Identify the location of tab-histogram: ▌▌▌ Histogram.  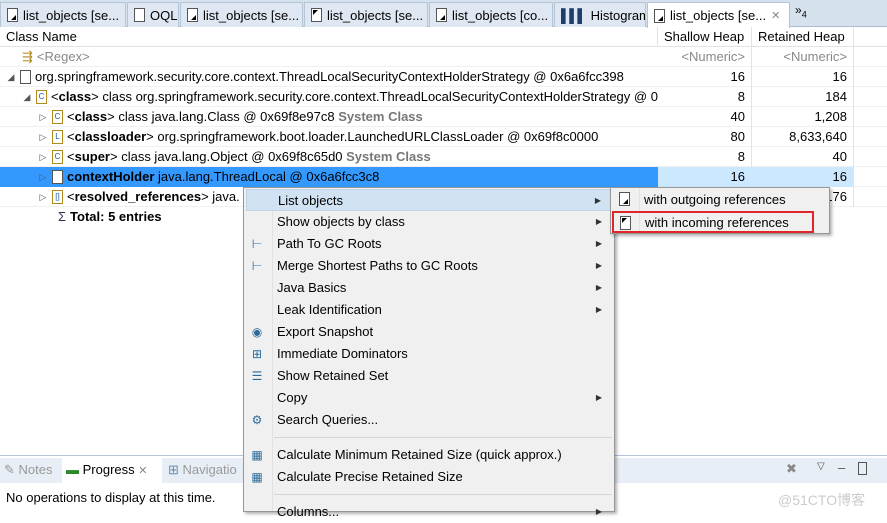
(600, 14).